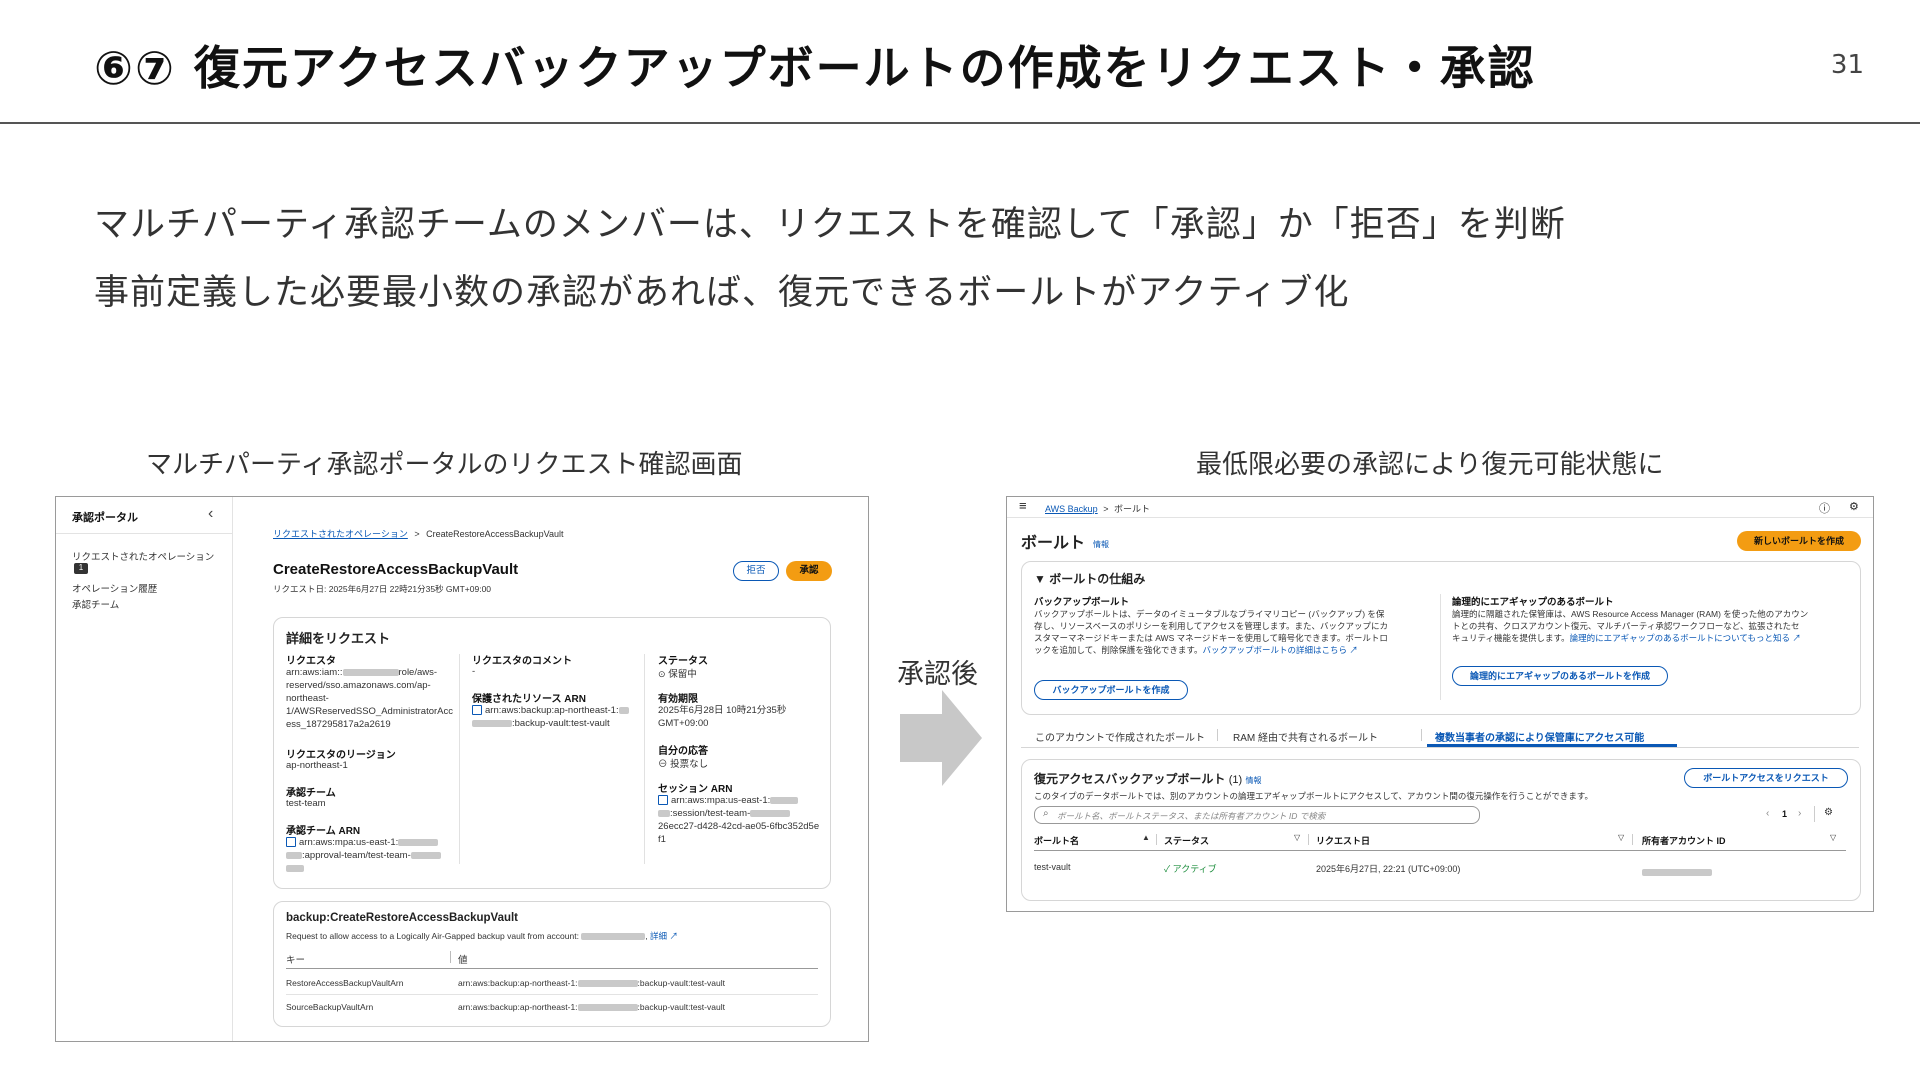  What do you see at coordinates (1388, 869) in the screenshot?
I see `request-date-cell: 2025年6月27日, 22:21 (UTC+09:00)` at bounding box center [1388, 869].